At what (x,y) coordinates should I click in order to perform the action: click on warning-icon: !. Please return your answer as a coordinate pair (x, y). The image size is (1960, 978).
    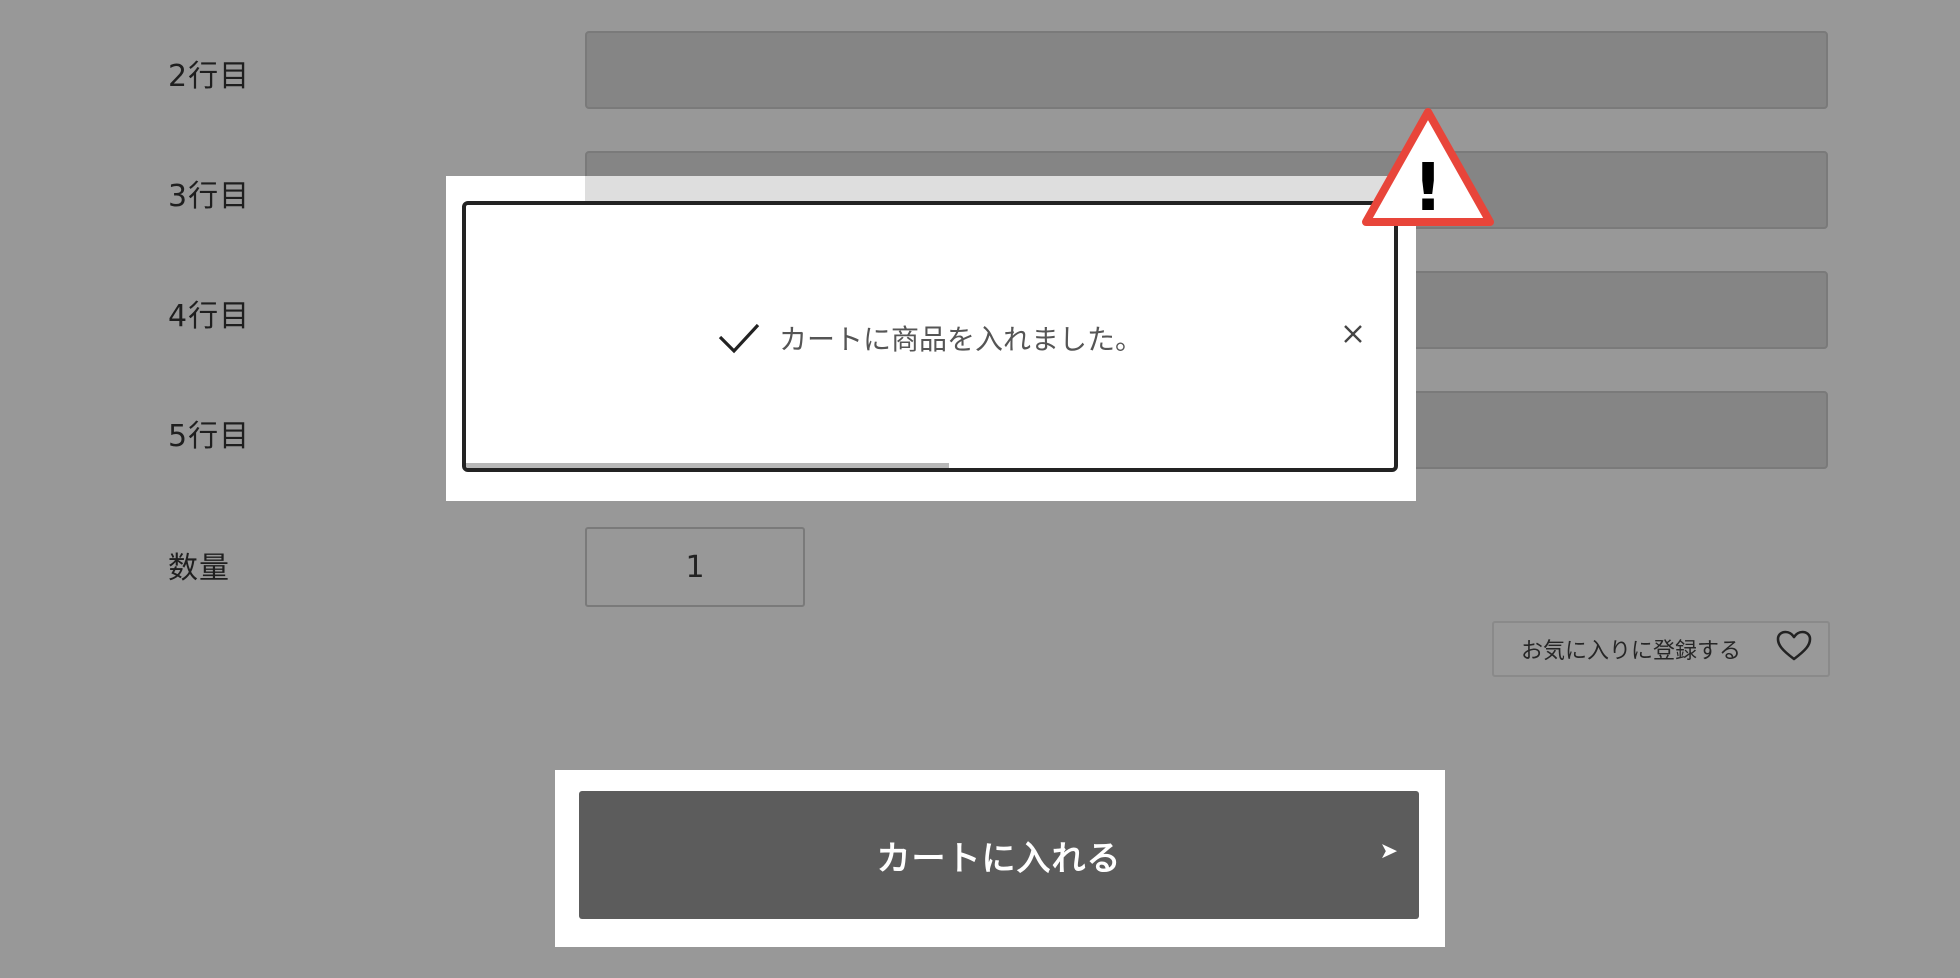
    Looking at the image, I should click on (1428, 167).